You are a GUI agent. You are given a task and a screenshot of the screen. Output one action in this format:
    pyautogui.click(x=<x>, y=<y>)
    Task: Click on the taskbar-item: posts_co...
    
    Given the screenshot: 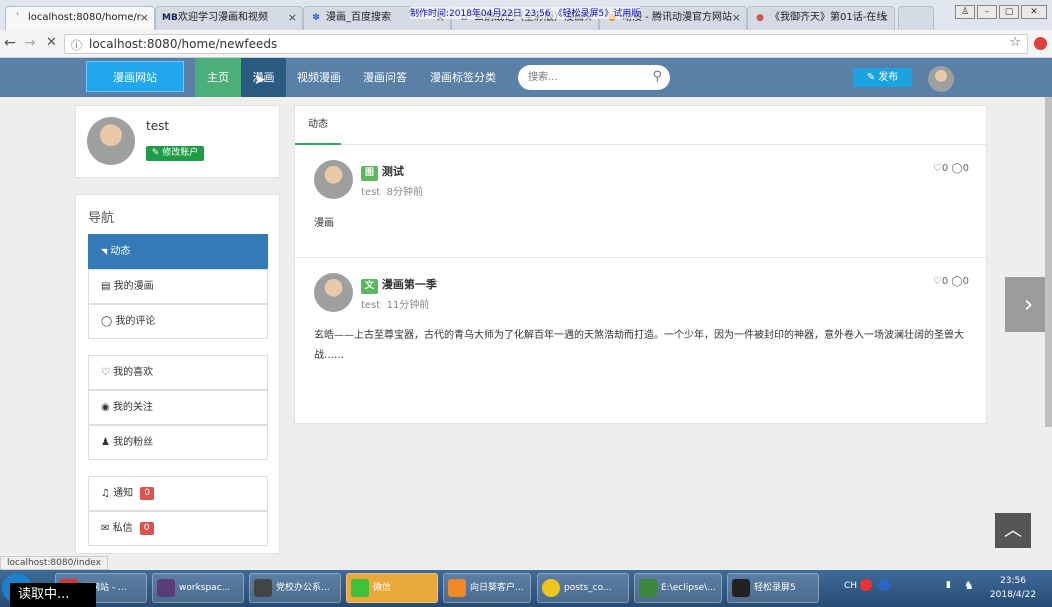 What is the action you would take?
    pyautogui.click(x=583, y=588)
    